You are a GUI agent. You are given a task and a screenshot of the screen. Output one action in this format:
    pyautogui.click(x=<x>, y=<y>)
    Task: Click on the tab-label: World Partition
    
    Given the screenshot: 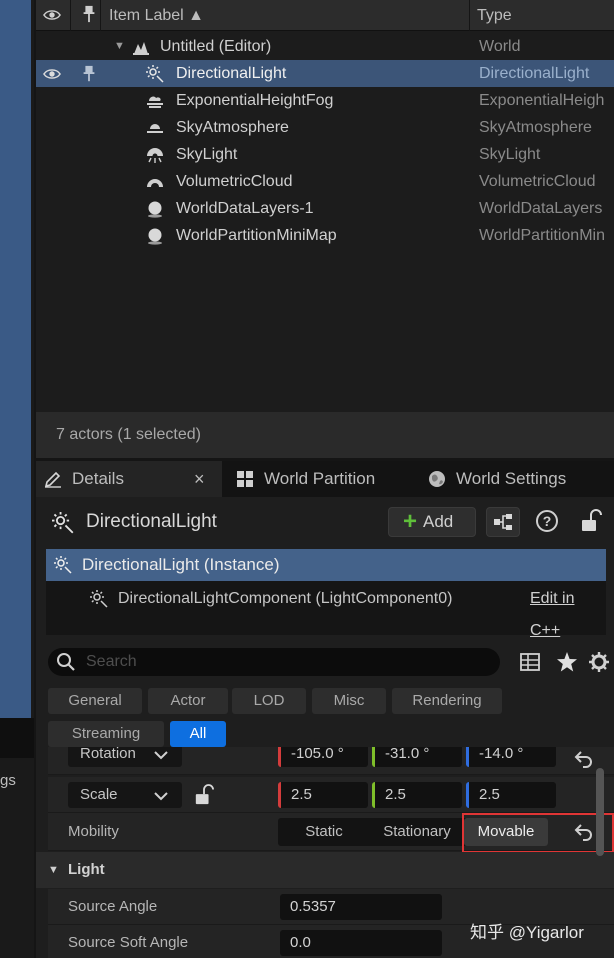 What is the action you would take?
    pyautogui.click(x=320, y=478)
    